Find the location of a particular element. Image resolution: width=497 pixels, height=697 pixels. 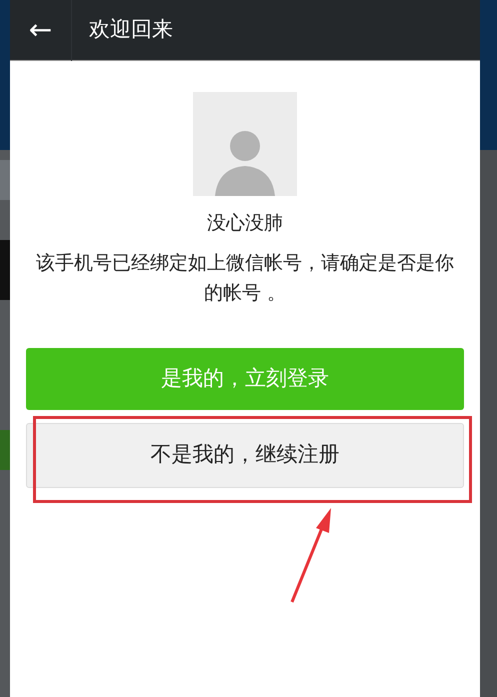

screen-title: 欢迎回来 is located at coordinates (131, 30).